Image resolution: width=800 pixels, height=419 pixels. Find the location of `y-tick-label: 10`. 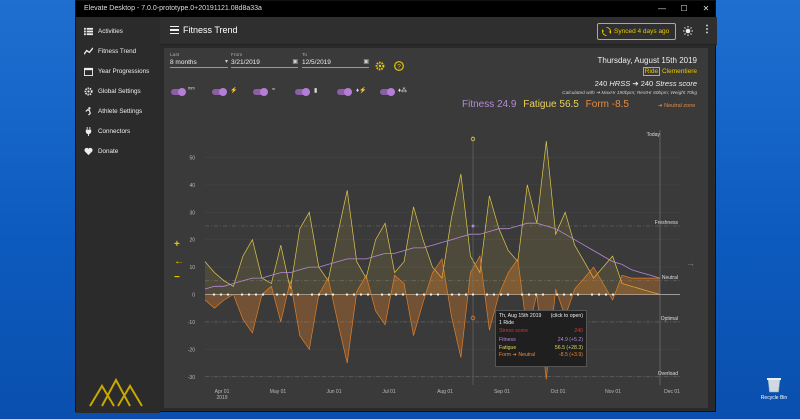

y-tick-label: 10 is located at coordinates (192, 268).